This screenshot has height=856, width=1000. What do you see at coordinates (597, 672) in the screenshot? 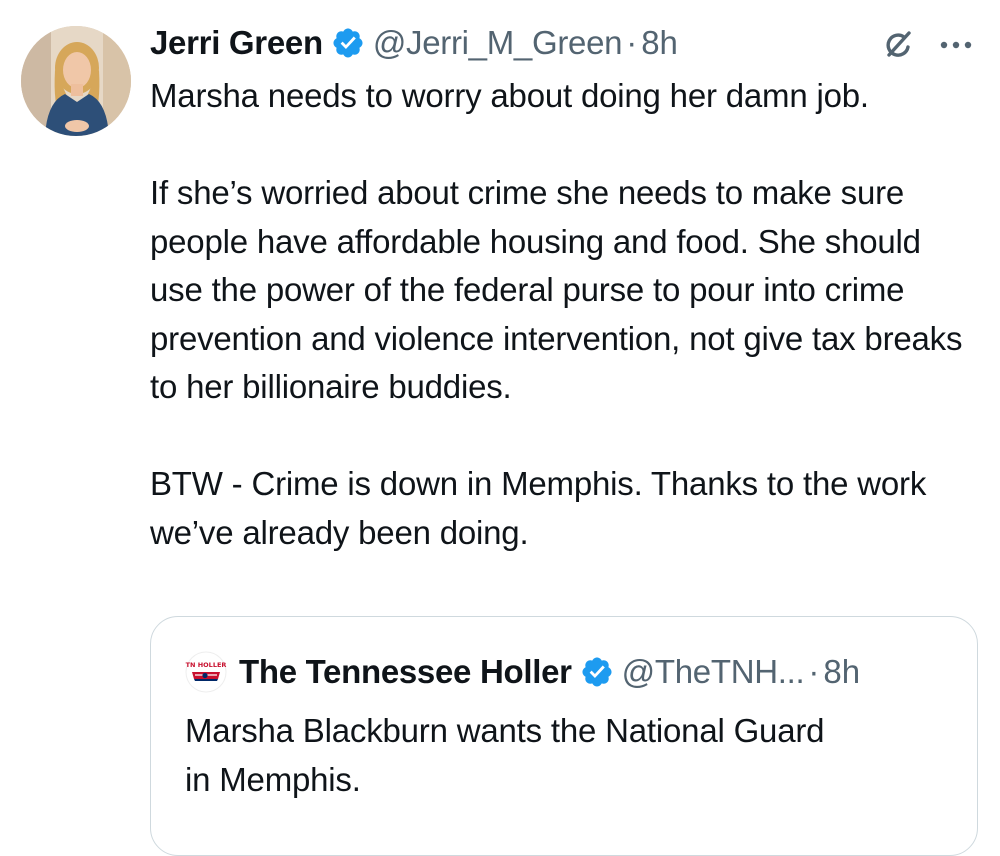
I see `quoted-verified-badge-icon` at bounding box center [597, 672].